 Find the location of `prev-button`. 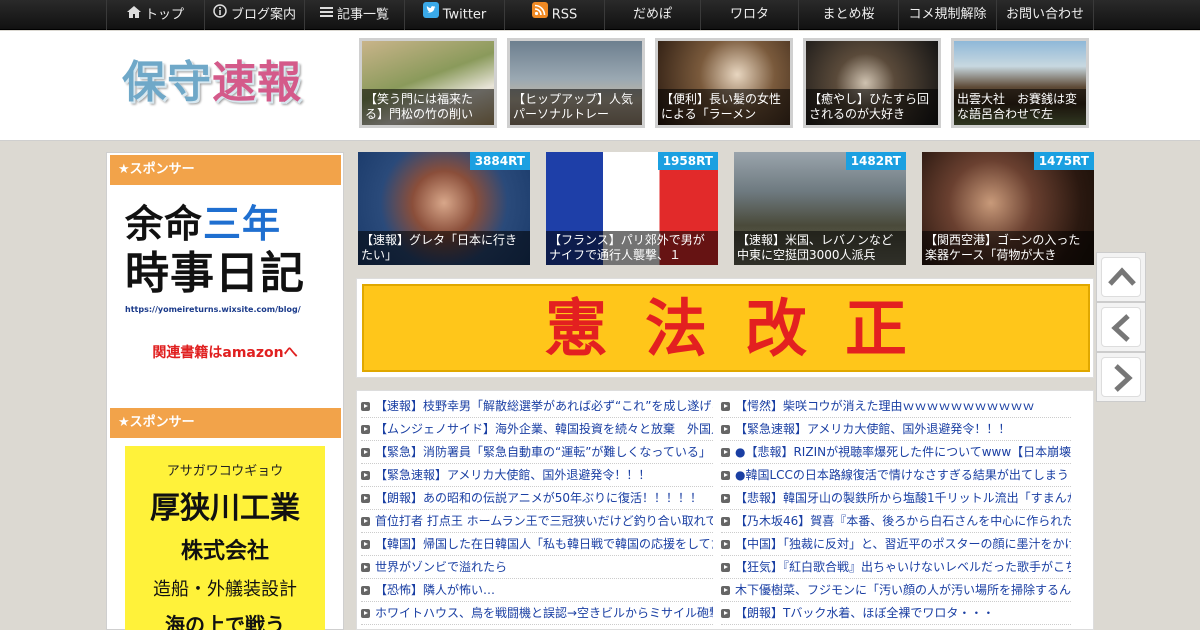

prev-button is located at coordinates (1121, 327).